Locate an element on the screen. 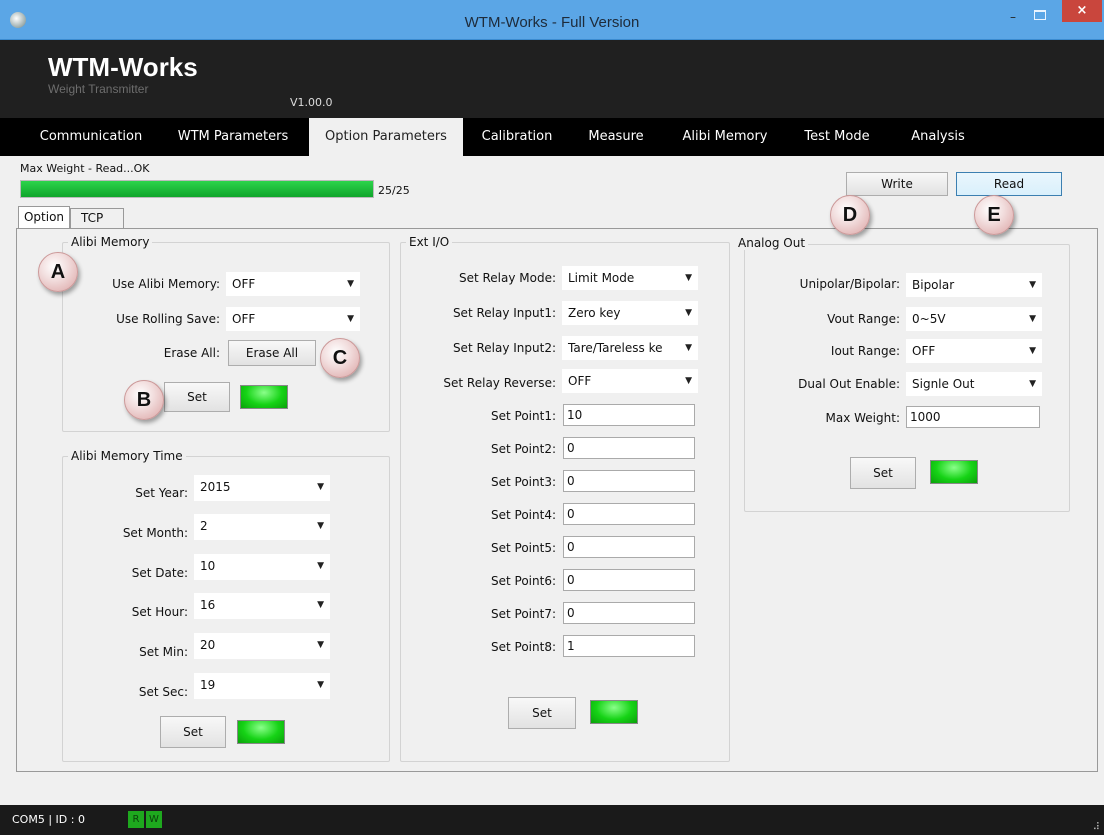  rolling-save-select: OFF ▼ is located at coordinates (293, 319).